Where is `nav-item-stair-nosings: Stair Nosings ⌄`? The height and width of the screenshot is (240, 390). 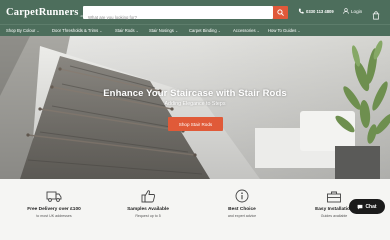 nav-item-stair-nosings: Stair Nosings ⌄ is located at coordinates (163, 30).